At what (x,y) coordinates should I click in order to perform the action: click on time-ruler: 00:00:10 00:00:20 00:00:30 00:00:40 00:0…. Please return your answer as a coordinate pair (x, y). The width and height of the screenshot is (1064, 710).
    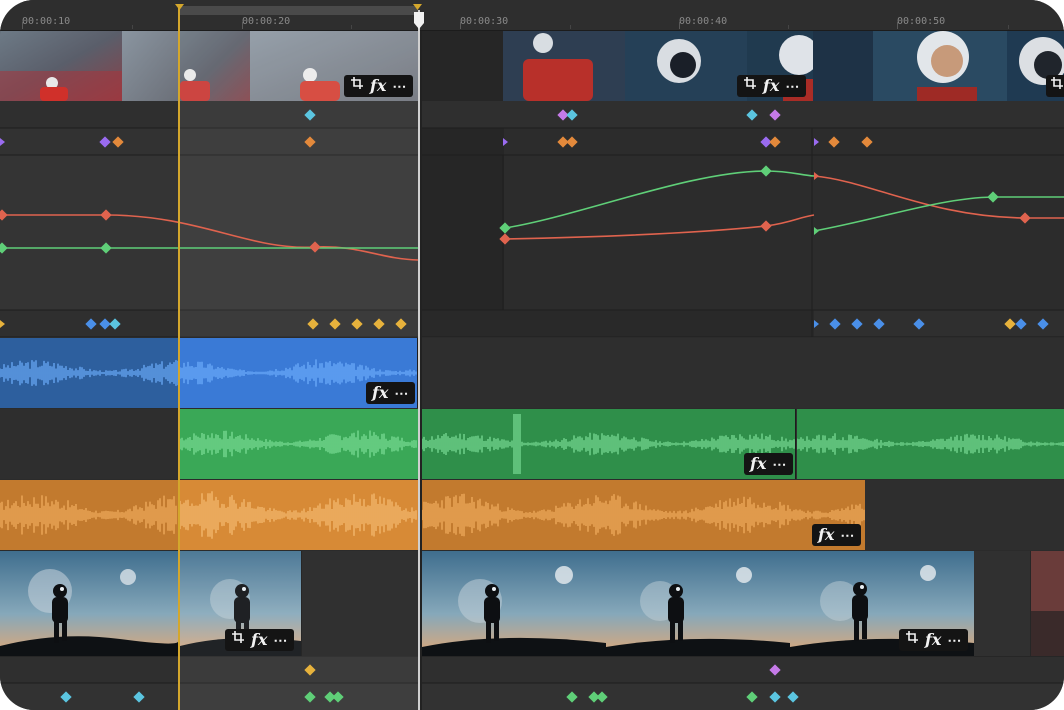
    Looking at the image, I should click on (532, 15).